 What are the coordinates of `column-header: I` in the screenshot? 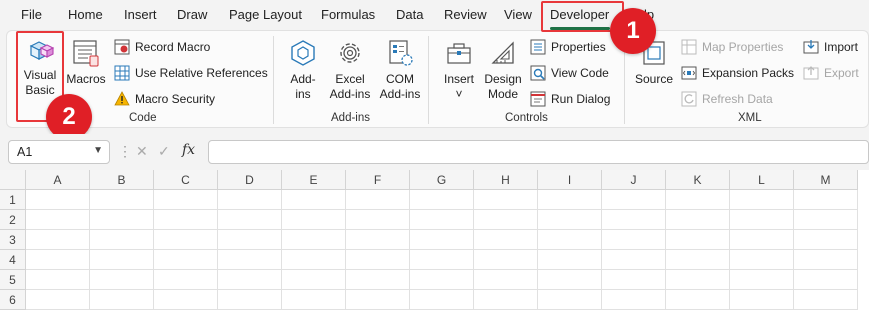 It's located at (570, 180).